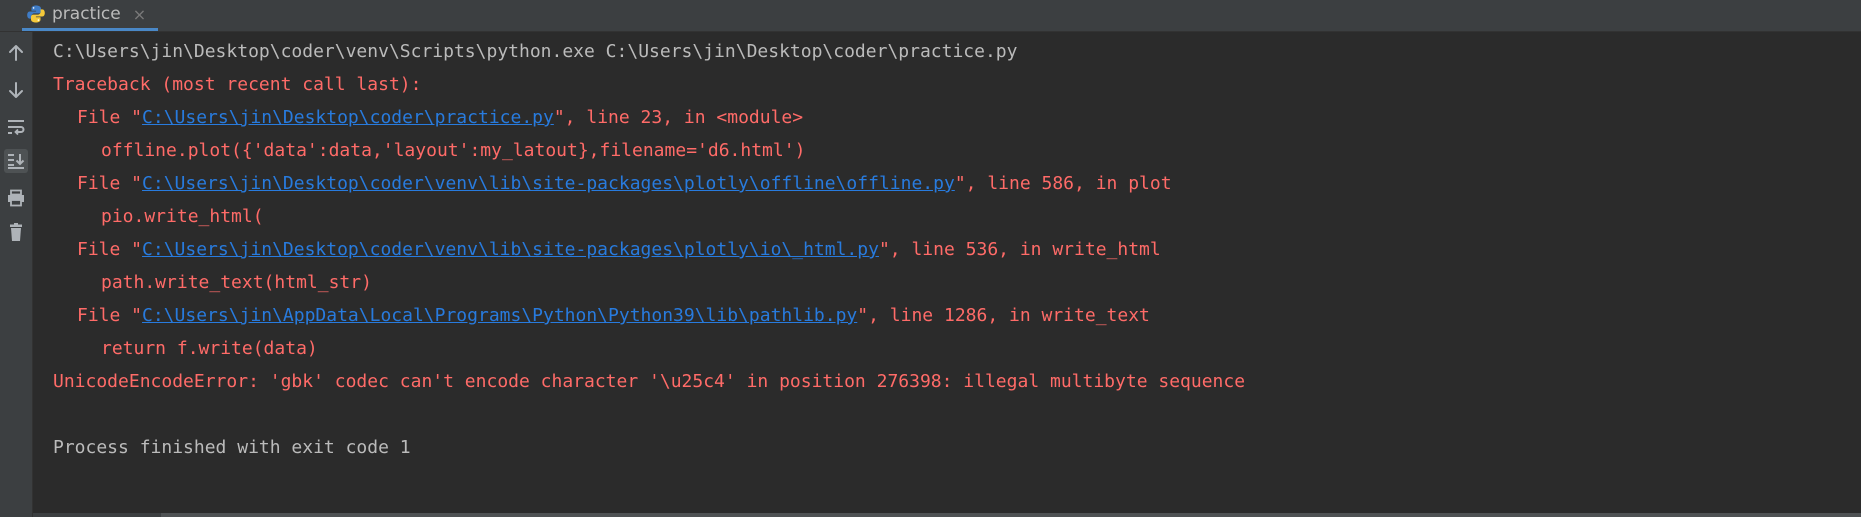  I want to click on down-the-stack-button, so click(16, 90).